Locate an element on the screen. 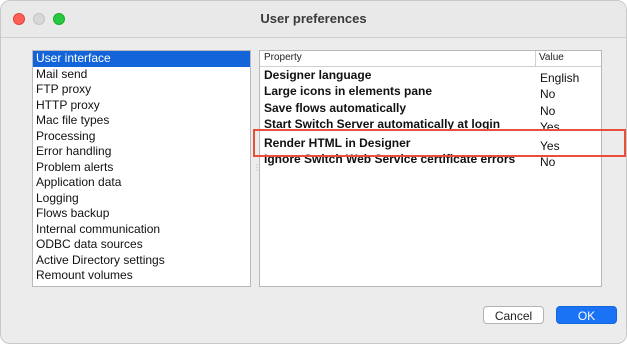 The height and width of the screenshot is (344, 627). ok-button: OK is located at coordinates (586, 315).